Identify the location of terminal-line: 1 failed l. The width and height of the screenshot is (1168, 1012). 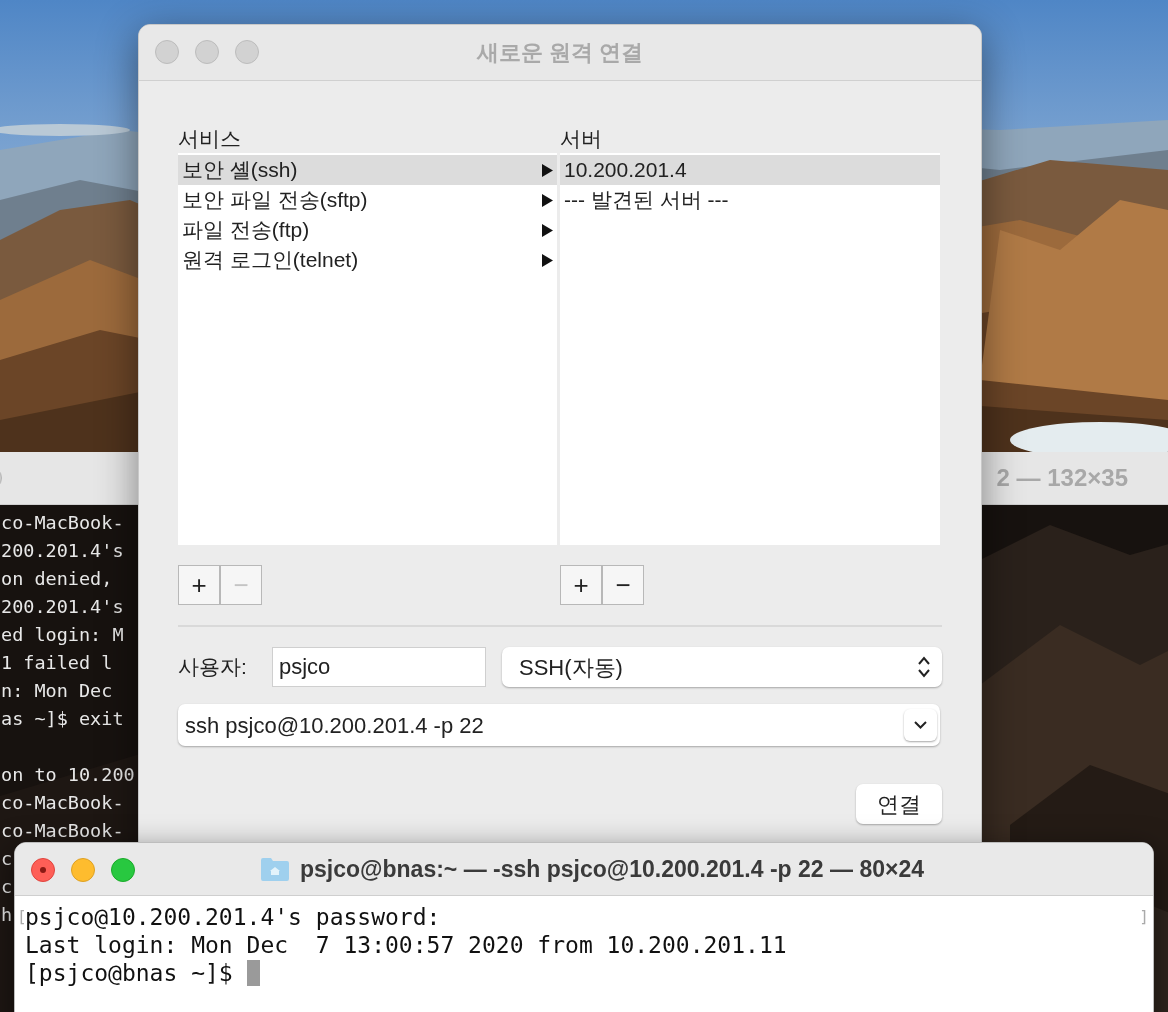
(57, 663).